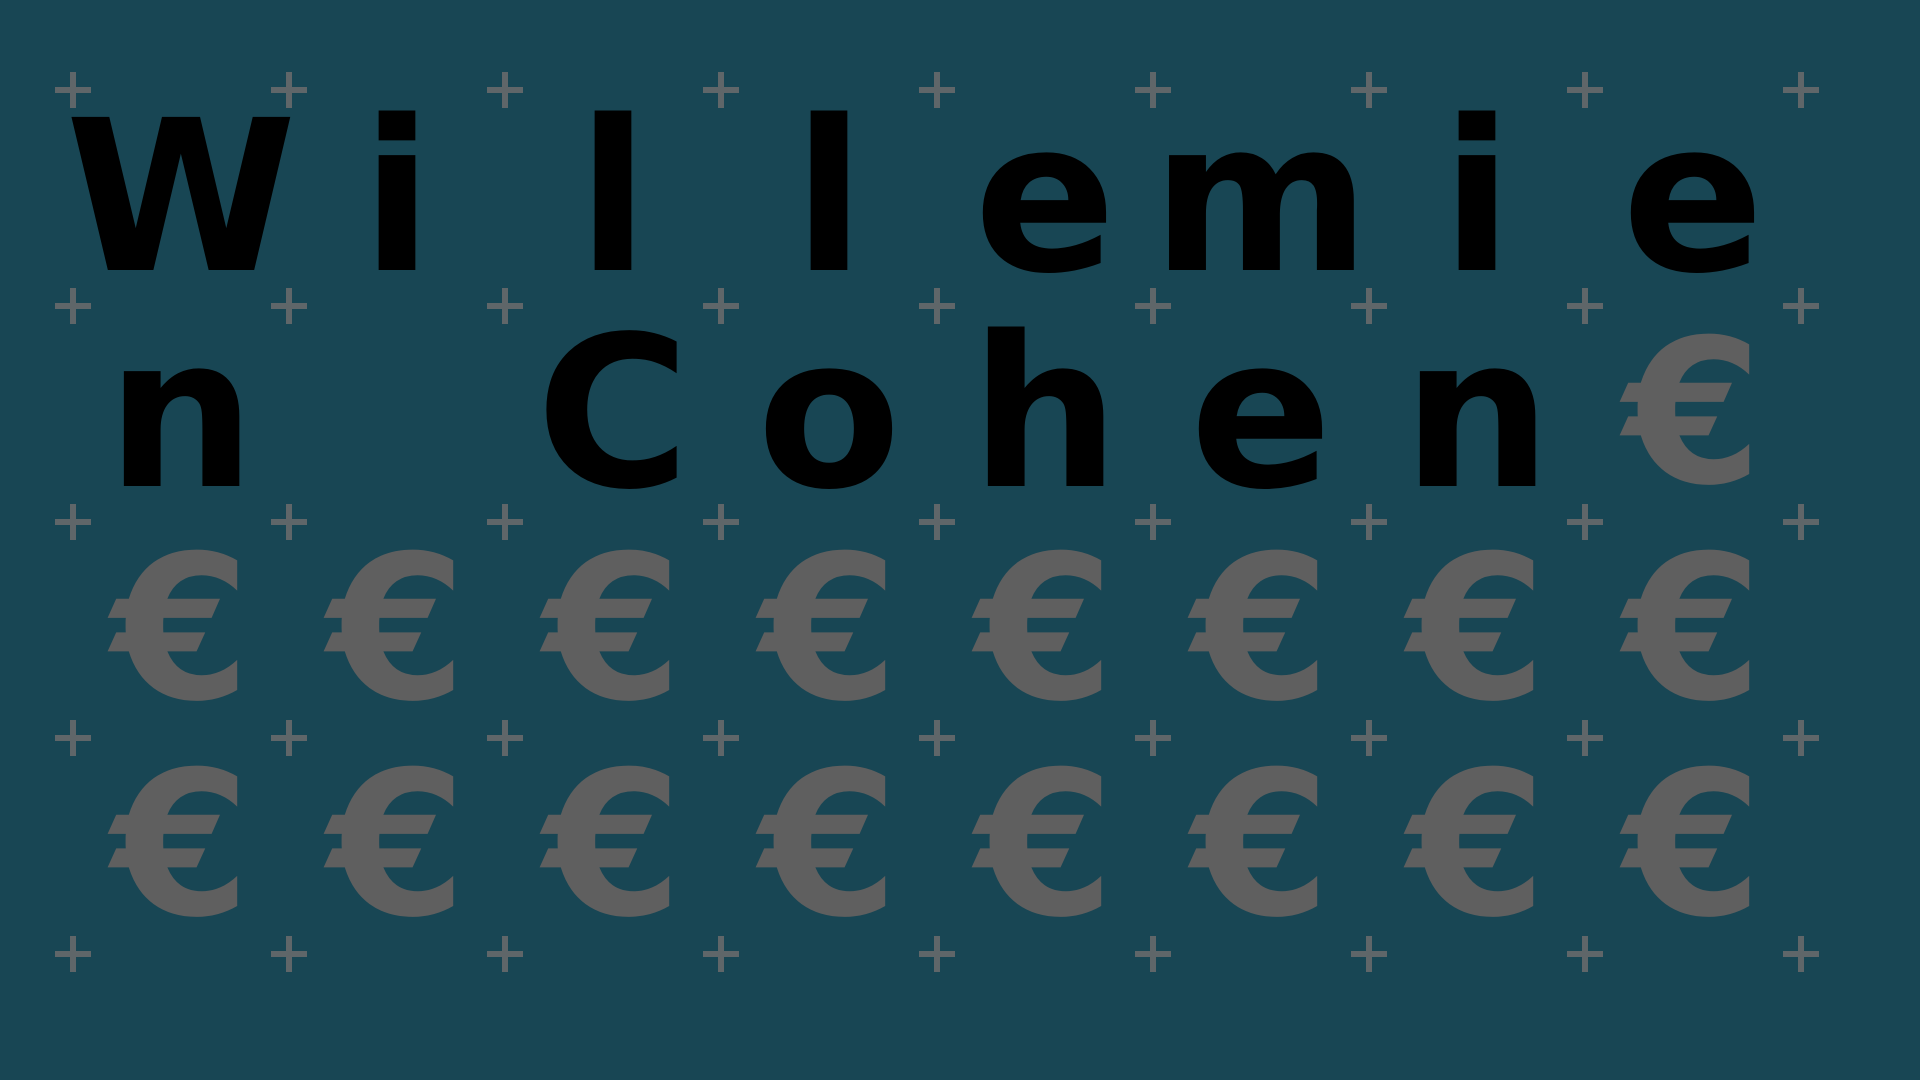  Describe the element at coordinates (613, 413) in the screenshot. I see `name-letter: C` at that location.